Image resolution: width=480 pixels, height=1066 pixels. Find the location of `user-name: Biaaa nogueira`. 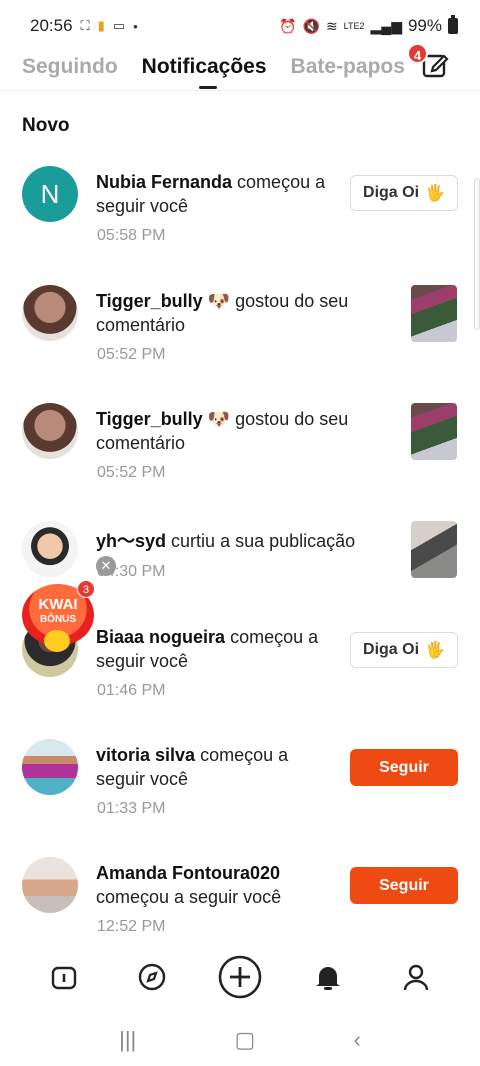

user-name: Biaaa nogueira is located at coordinates (160, 637).